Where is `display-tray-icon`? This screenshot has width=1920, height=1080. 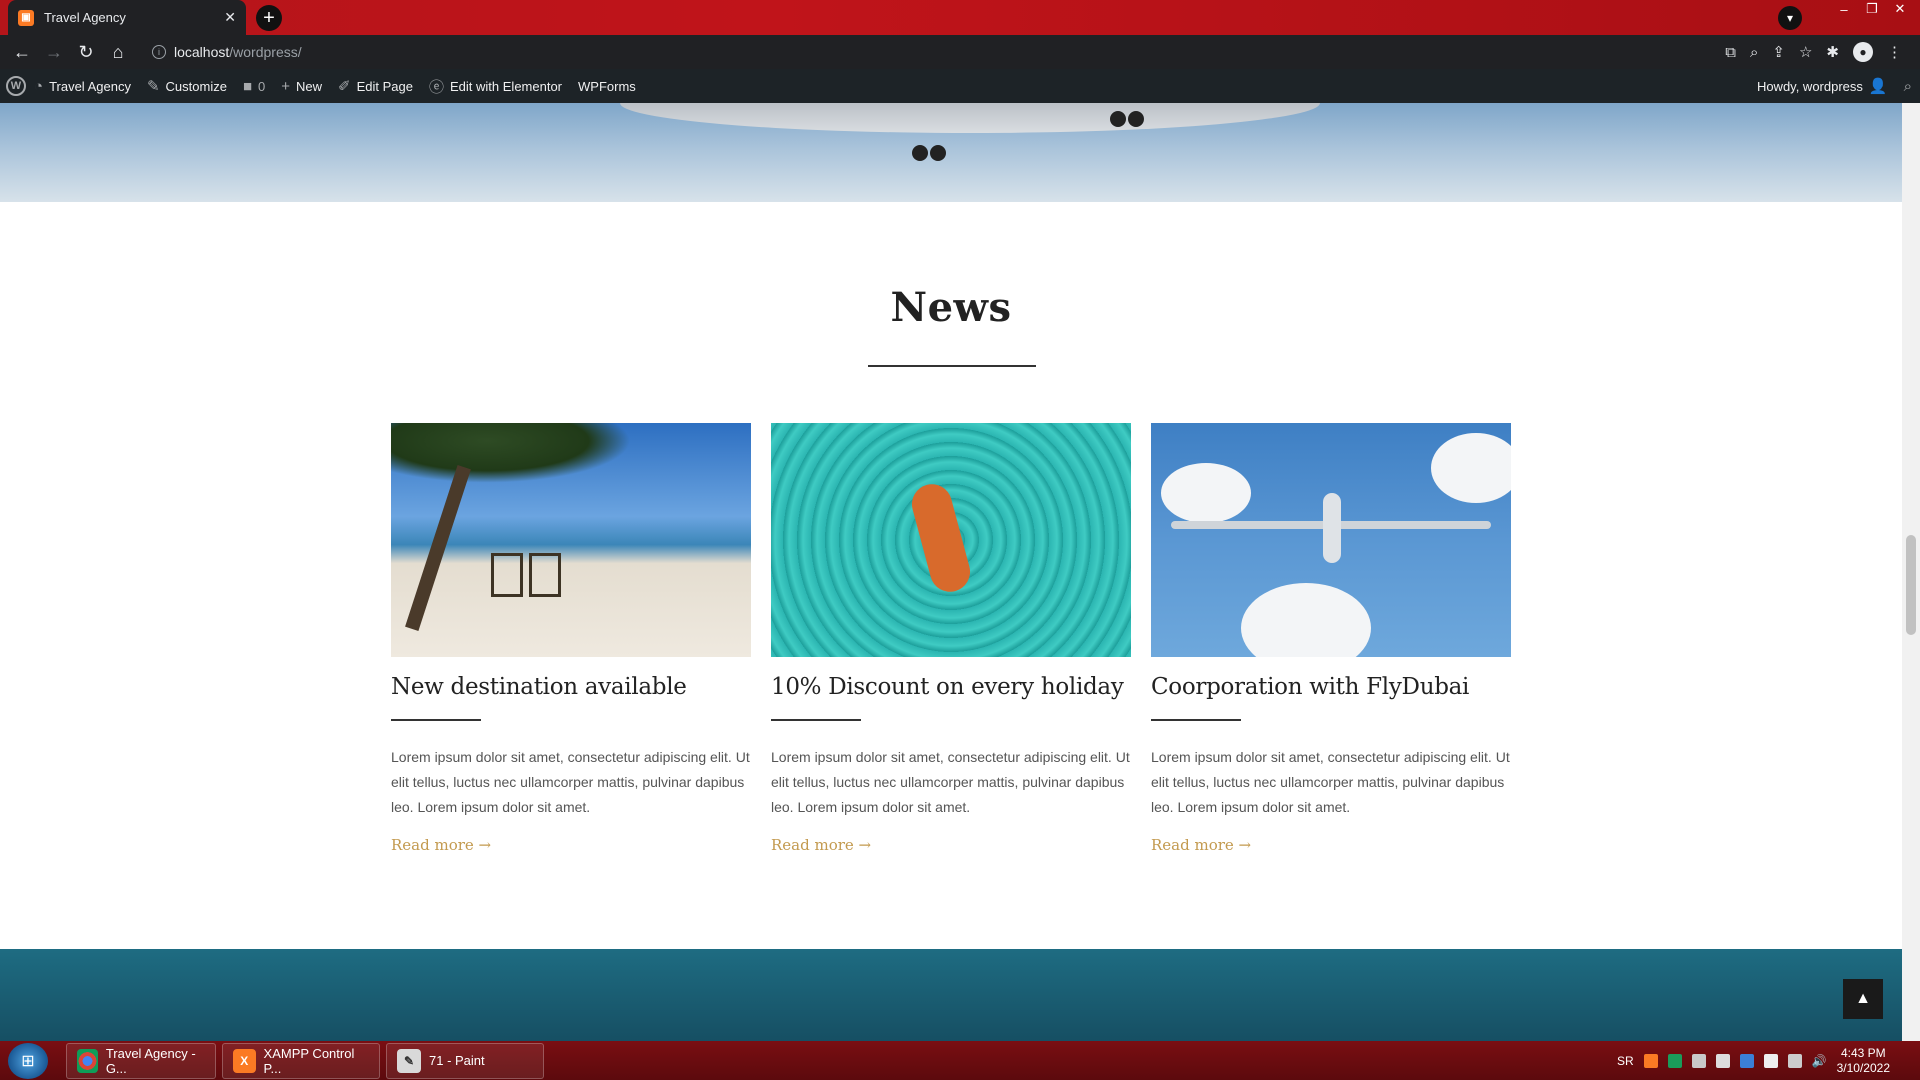 display-tray-icon is located at coordinates (1794, 1060).